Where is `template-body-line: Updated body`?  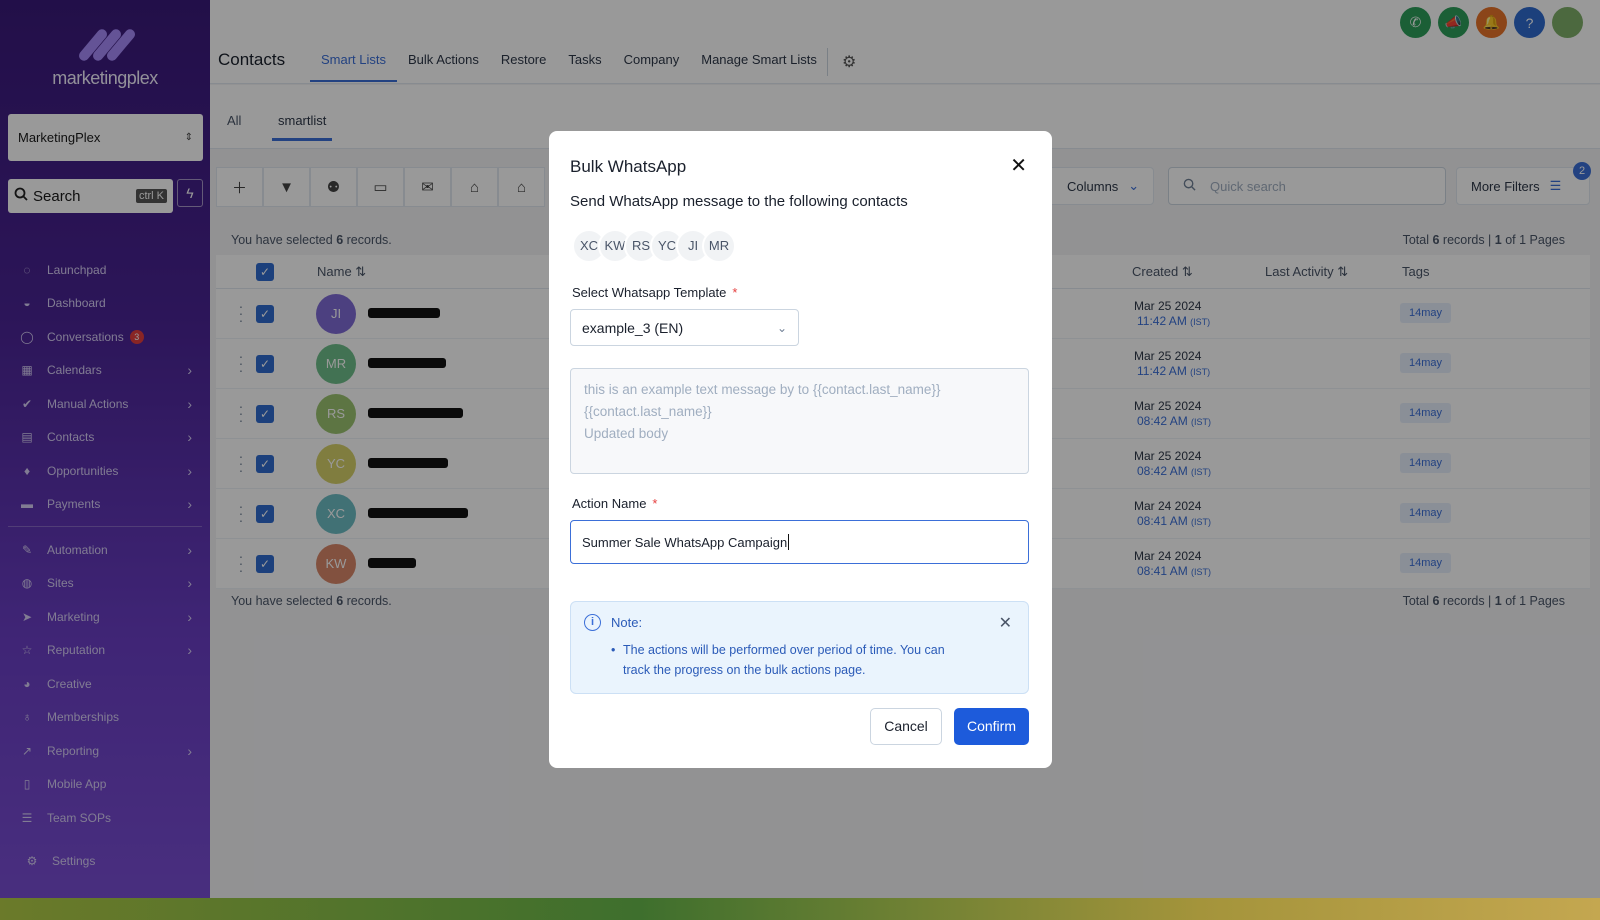 template-body-line: Updated body is located at coordinates (626, 433).